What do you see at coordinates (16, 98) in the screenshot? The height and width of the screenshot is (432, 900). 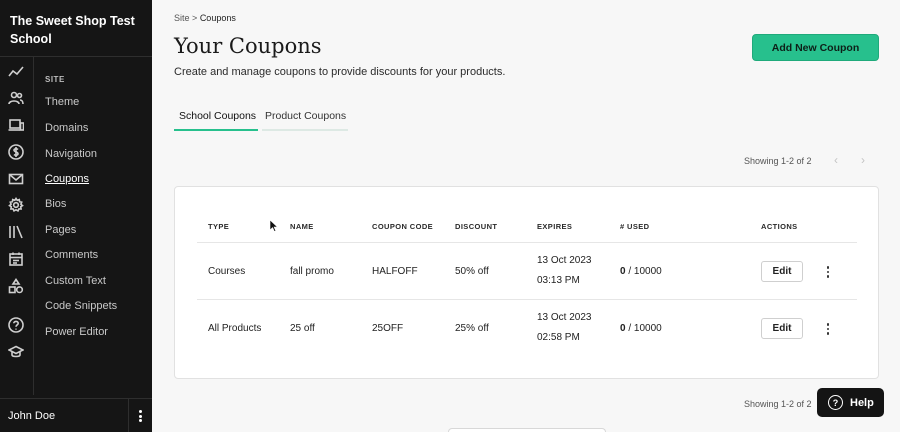 I see `users-icon` at bounding box center [16, 98].